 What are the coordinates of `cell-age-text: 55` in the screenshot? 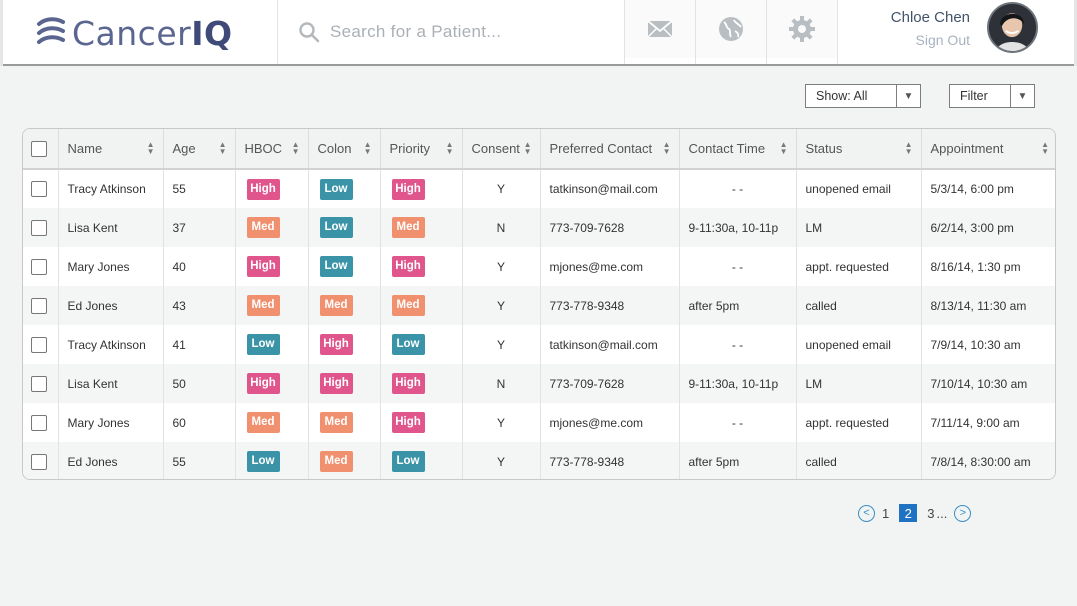 It's located at (179, 189).